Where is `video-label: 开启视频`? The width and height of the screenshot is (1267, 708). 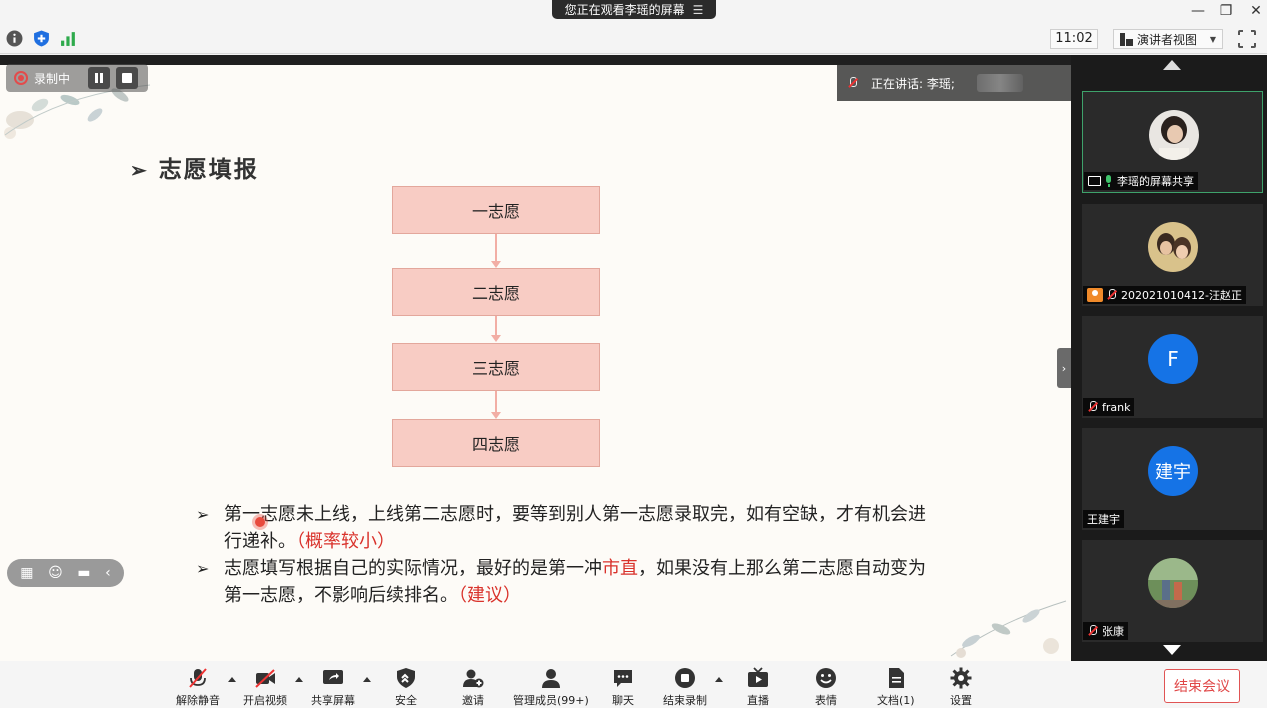
video-label: 开启视频 is located at coordinates (265, 700).